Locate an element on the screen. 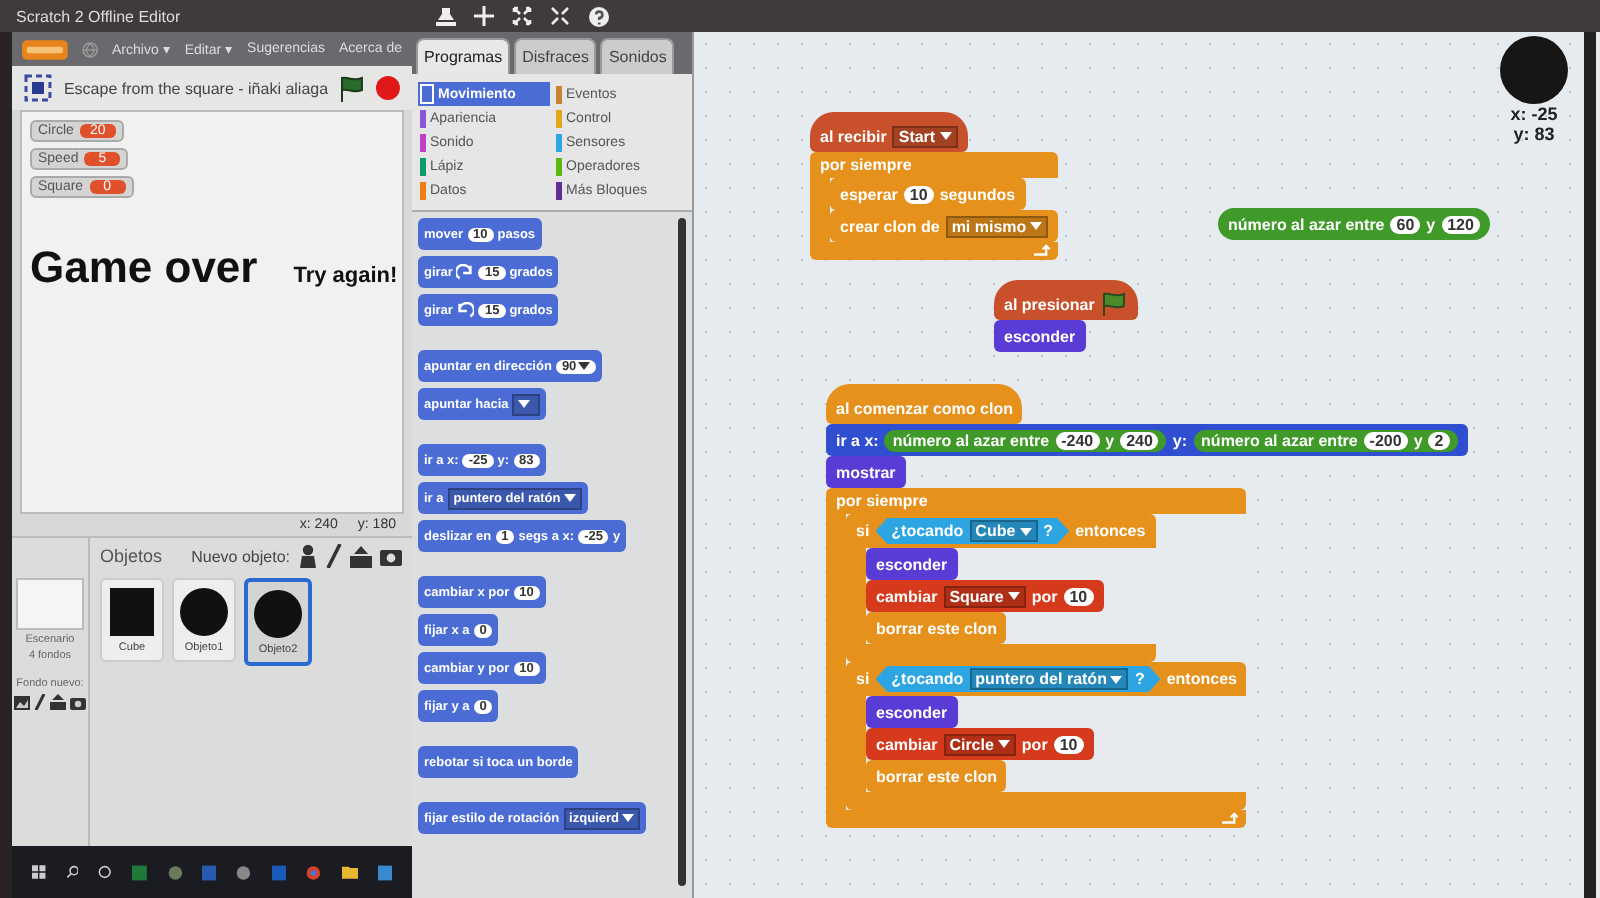  logo-icon is located at coordinates (45, 49).